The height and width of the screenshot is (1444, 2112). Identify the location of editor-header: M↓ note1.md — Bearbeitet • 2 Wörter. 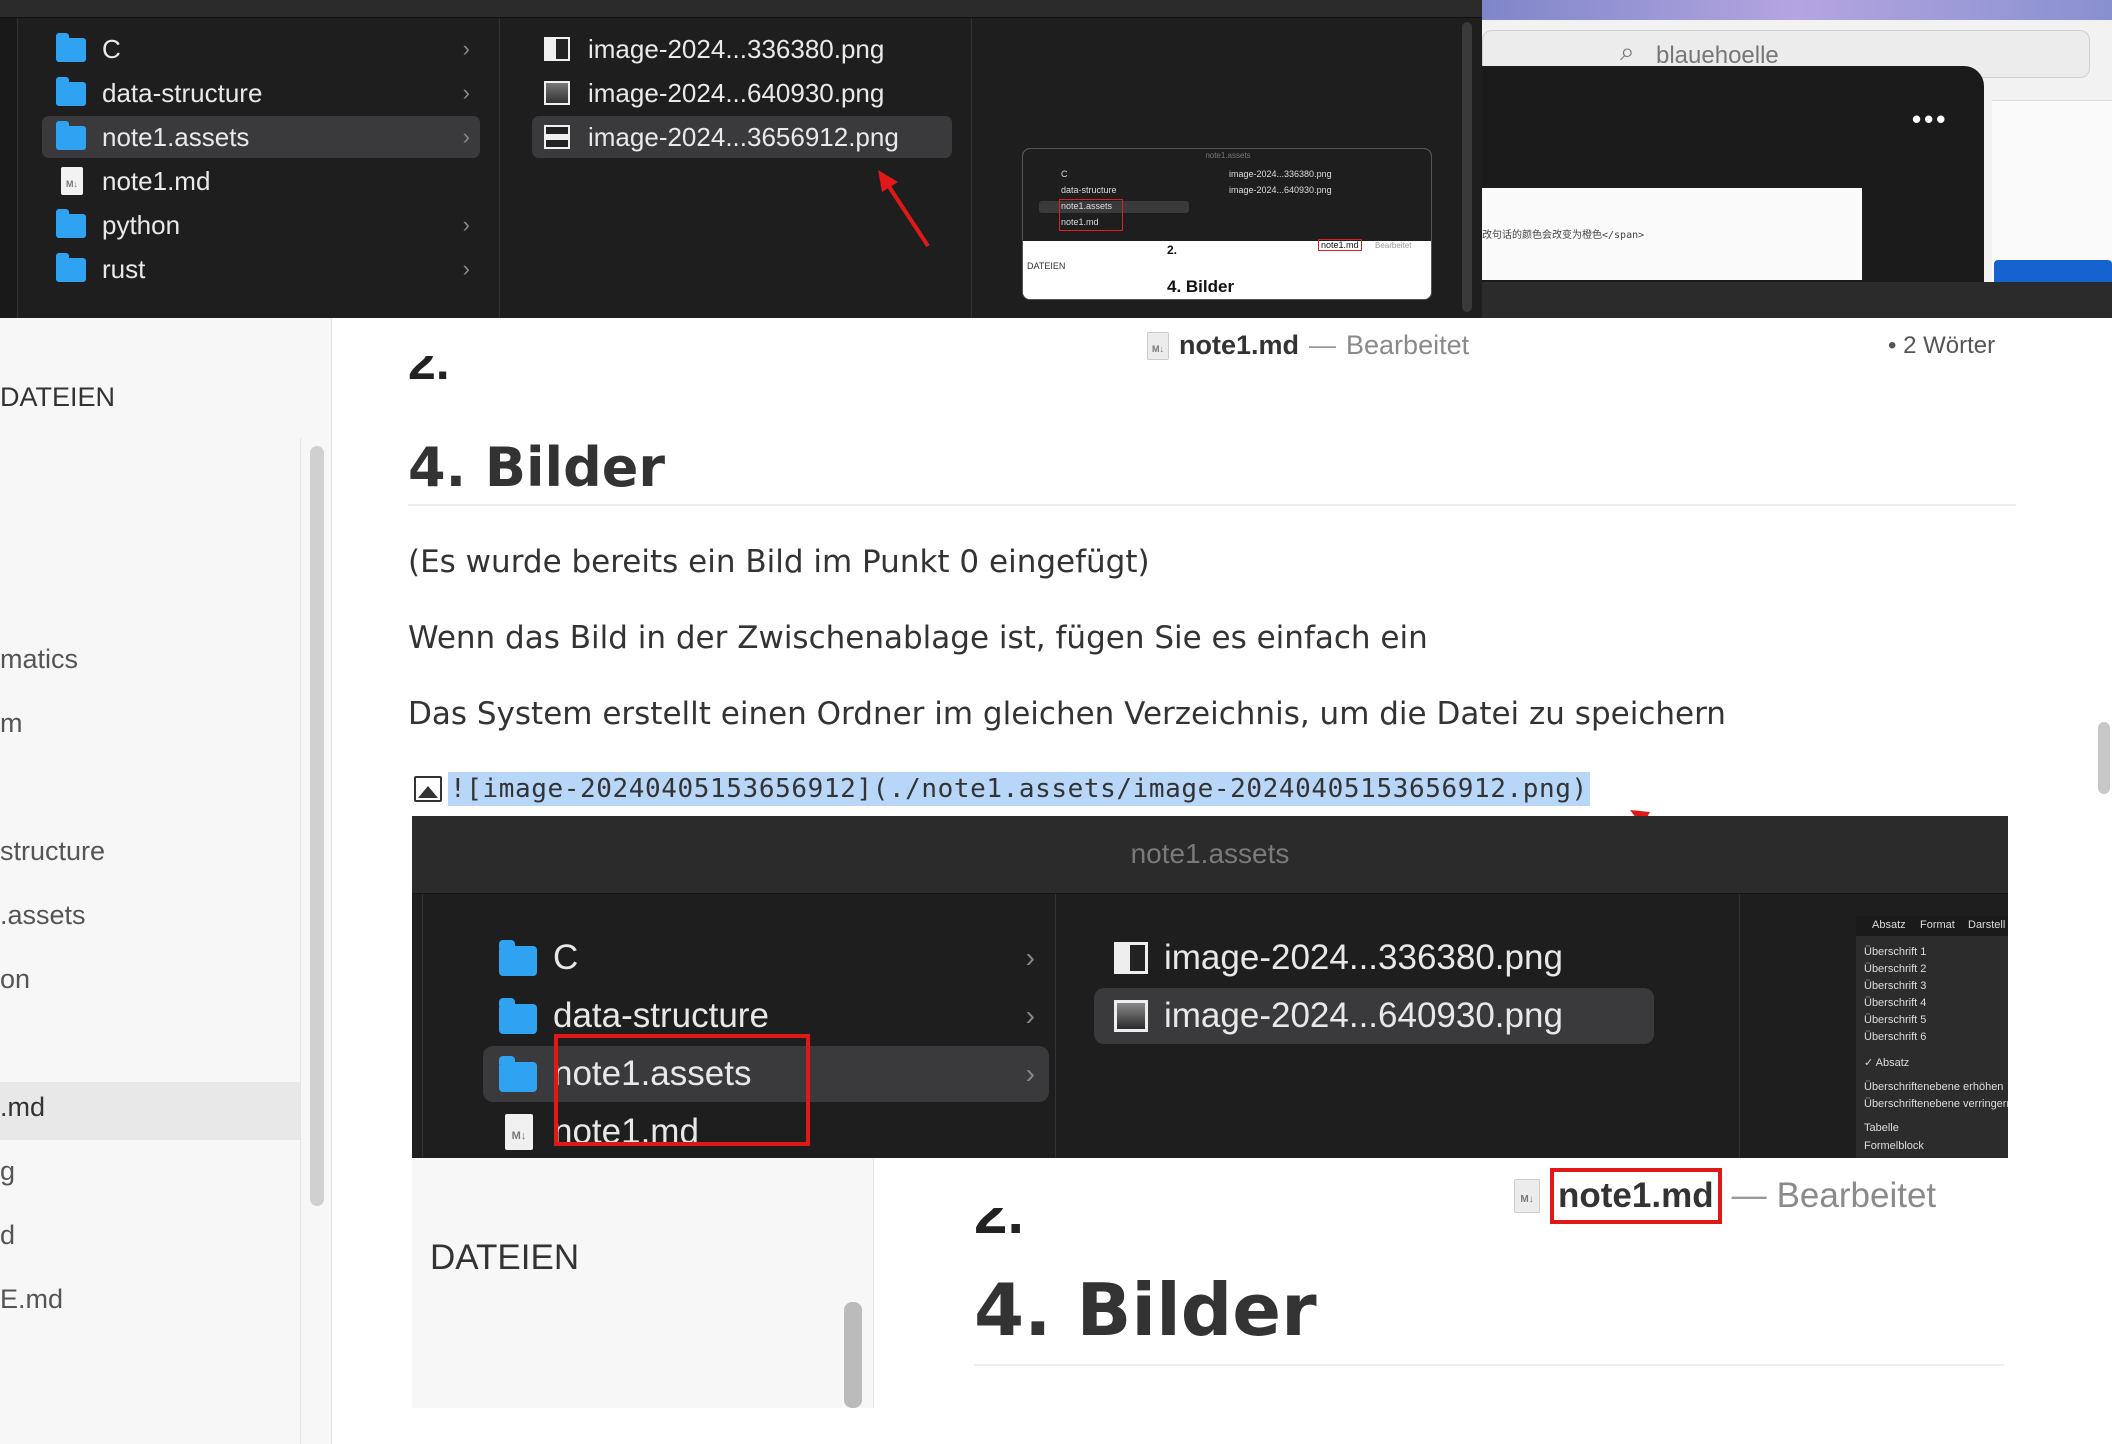
(1222, 347).